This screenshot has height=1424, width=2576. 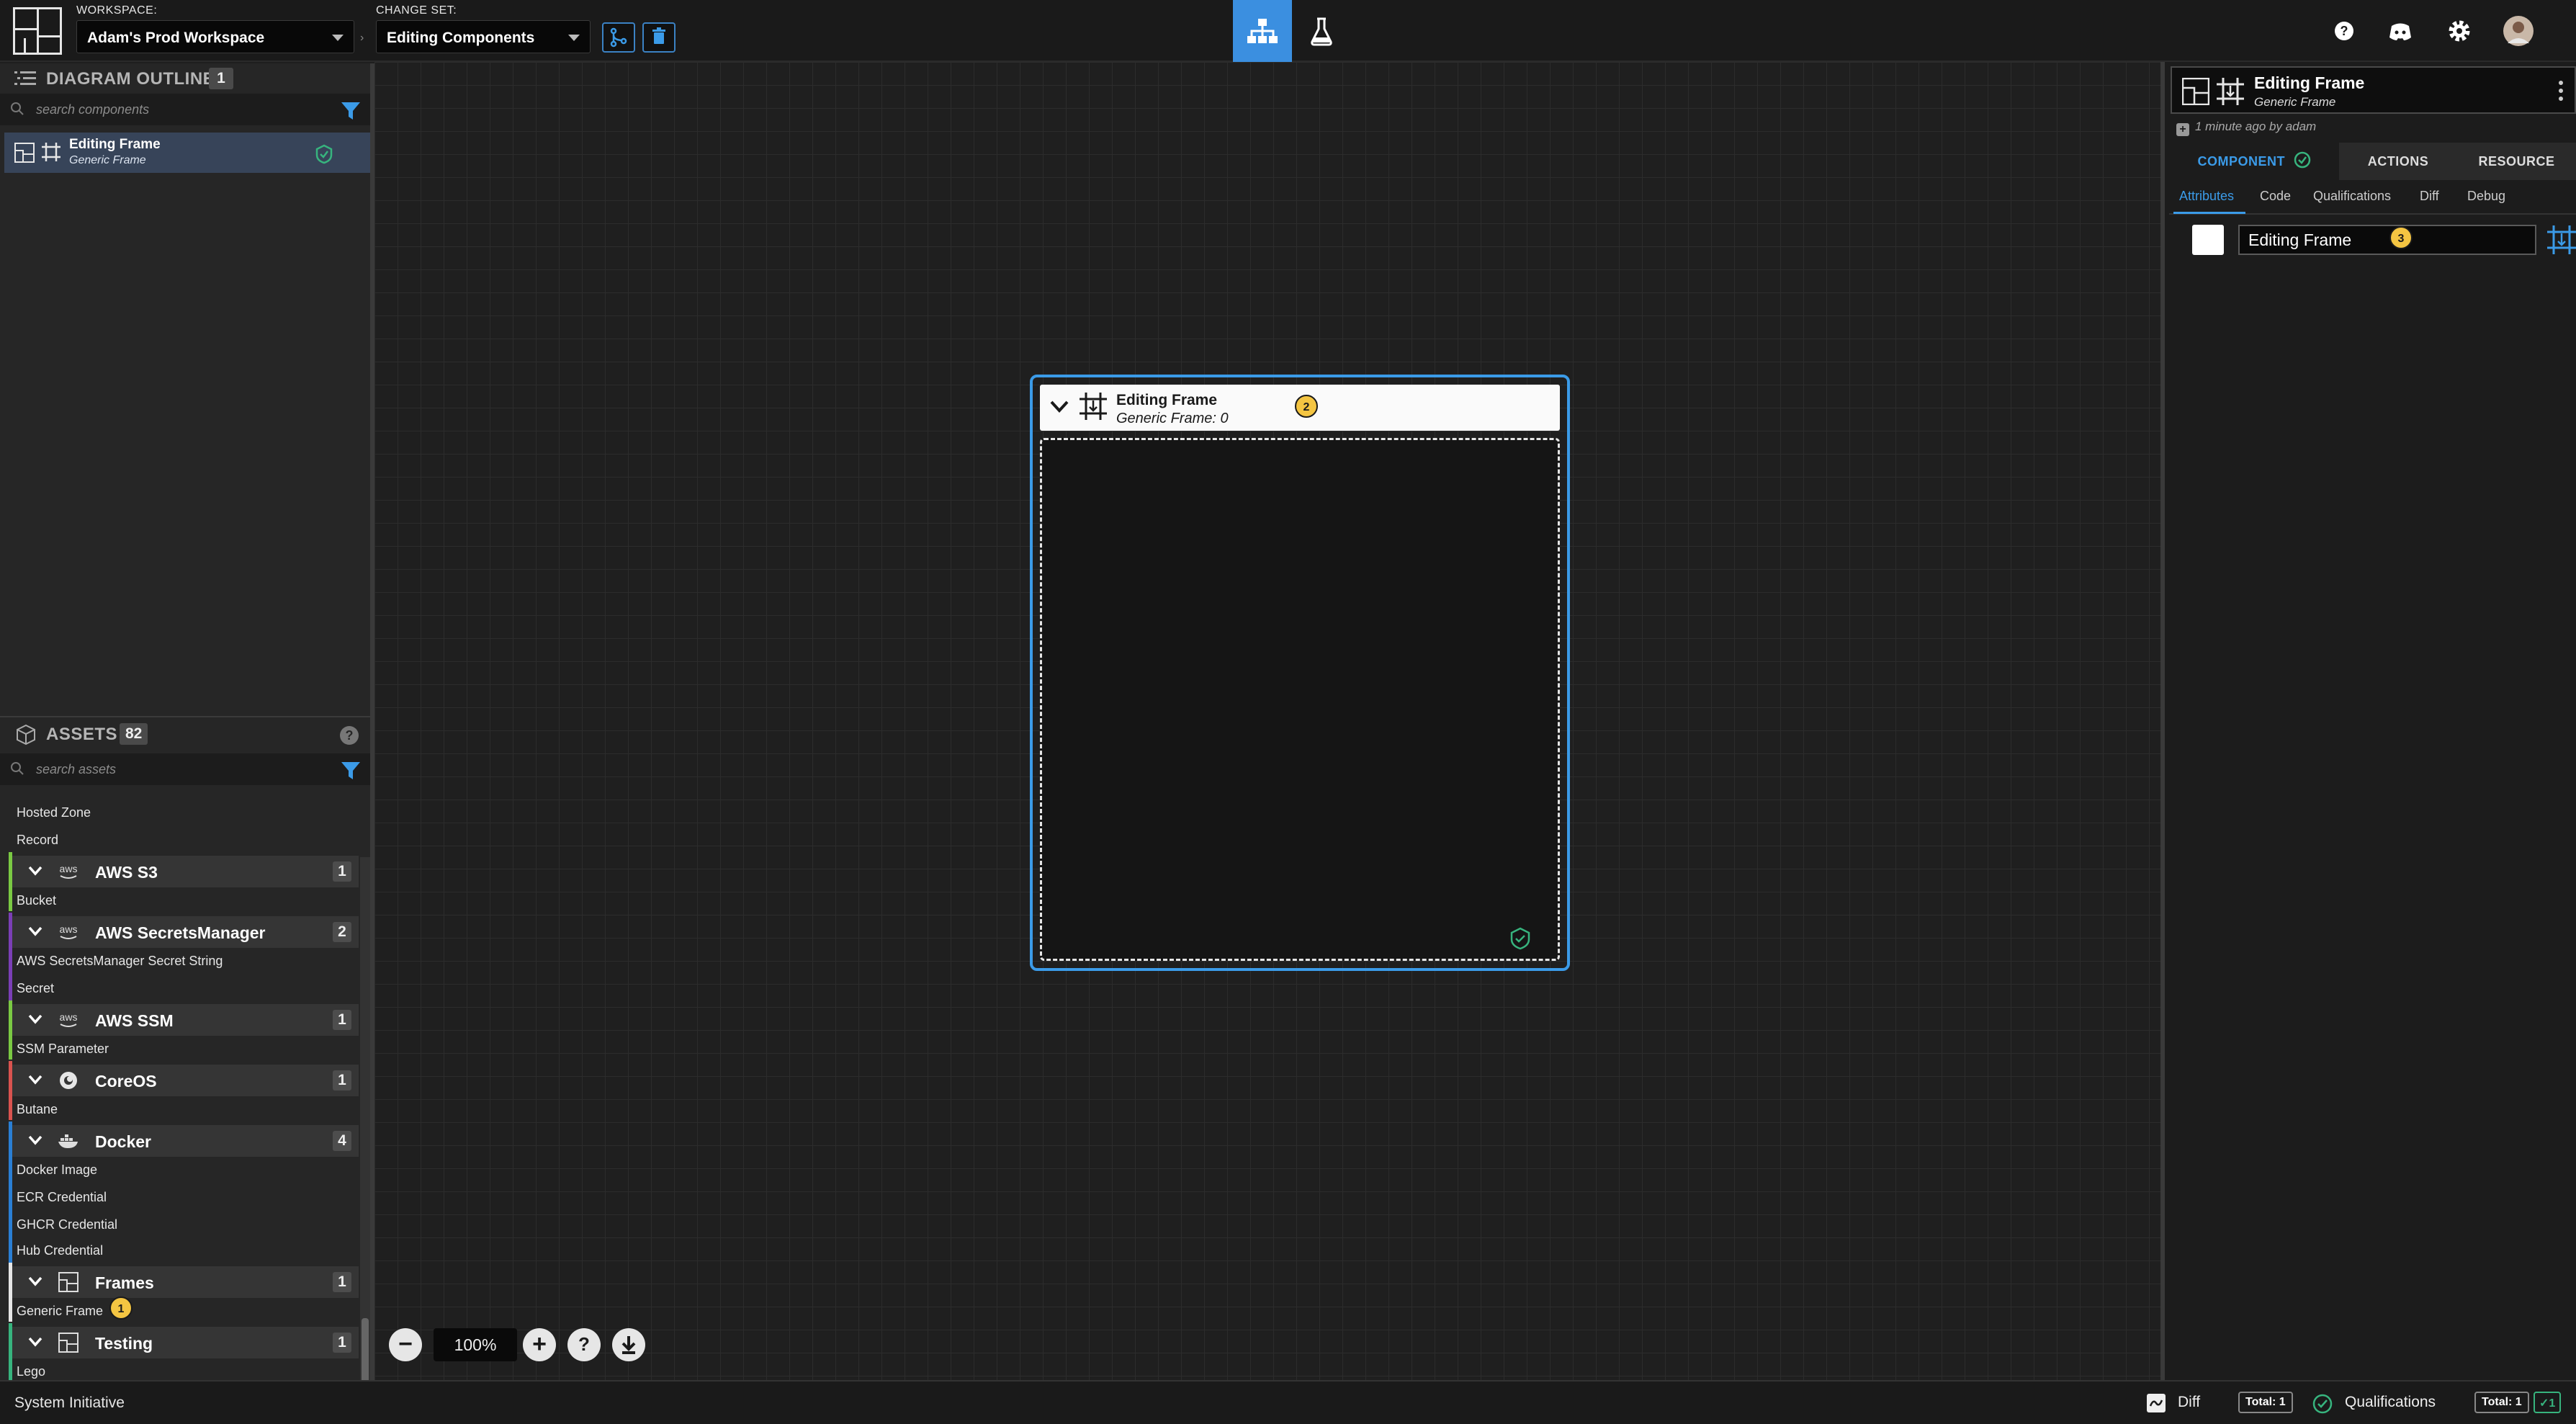 What do you see at coordinates (24, 153) in the screenshot?
I see `frame-layout-icon` at bounding box center [24, 153].